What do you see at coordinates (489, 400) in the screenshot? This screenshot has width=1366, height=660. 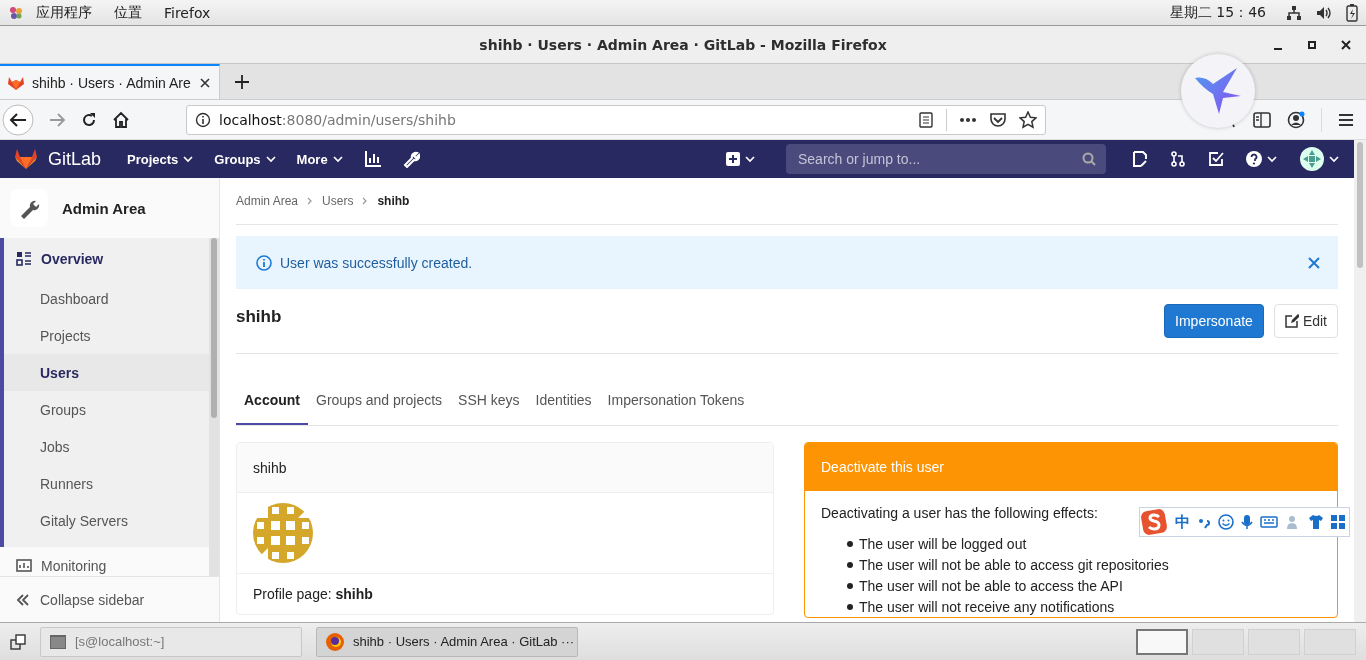 I see `tab: SSH keys` at bounding box center [489, 400].